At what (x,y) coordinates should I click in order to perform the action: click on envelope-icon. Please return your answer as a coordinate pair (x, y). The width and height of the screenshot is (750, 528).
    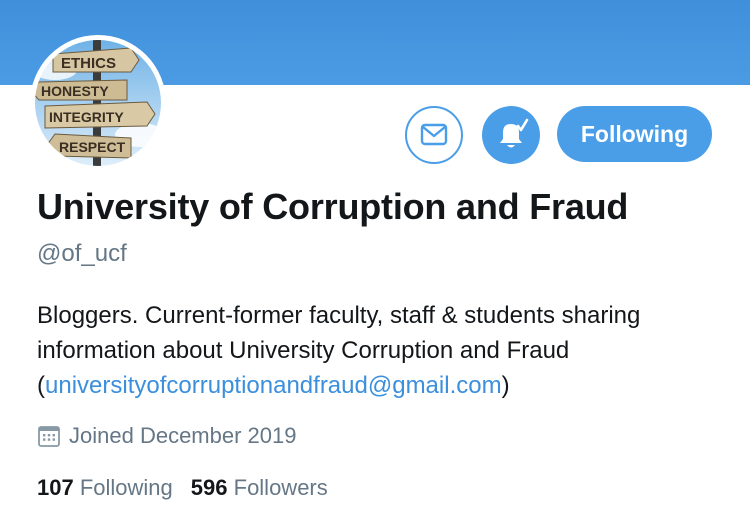
    Looking at the image, I should click on (434, 134).